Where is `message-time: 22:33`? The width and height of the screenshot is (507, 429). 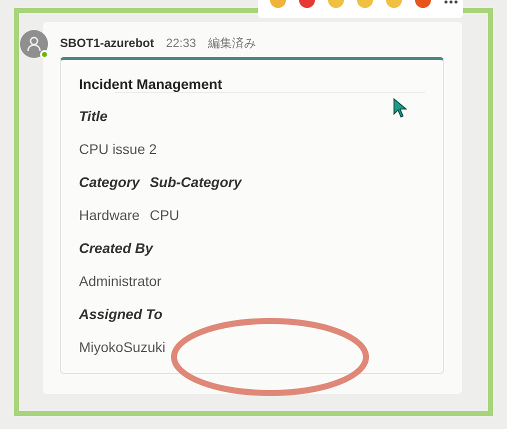
message-time: 22:33 is located at coordinates (181, 43).